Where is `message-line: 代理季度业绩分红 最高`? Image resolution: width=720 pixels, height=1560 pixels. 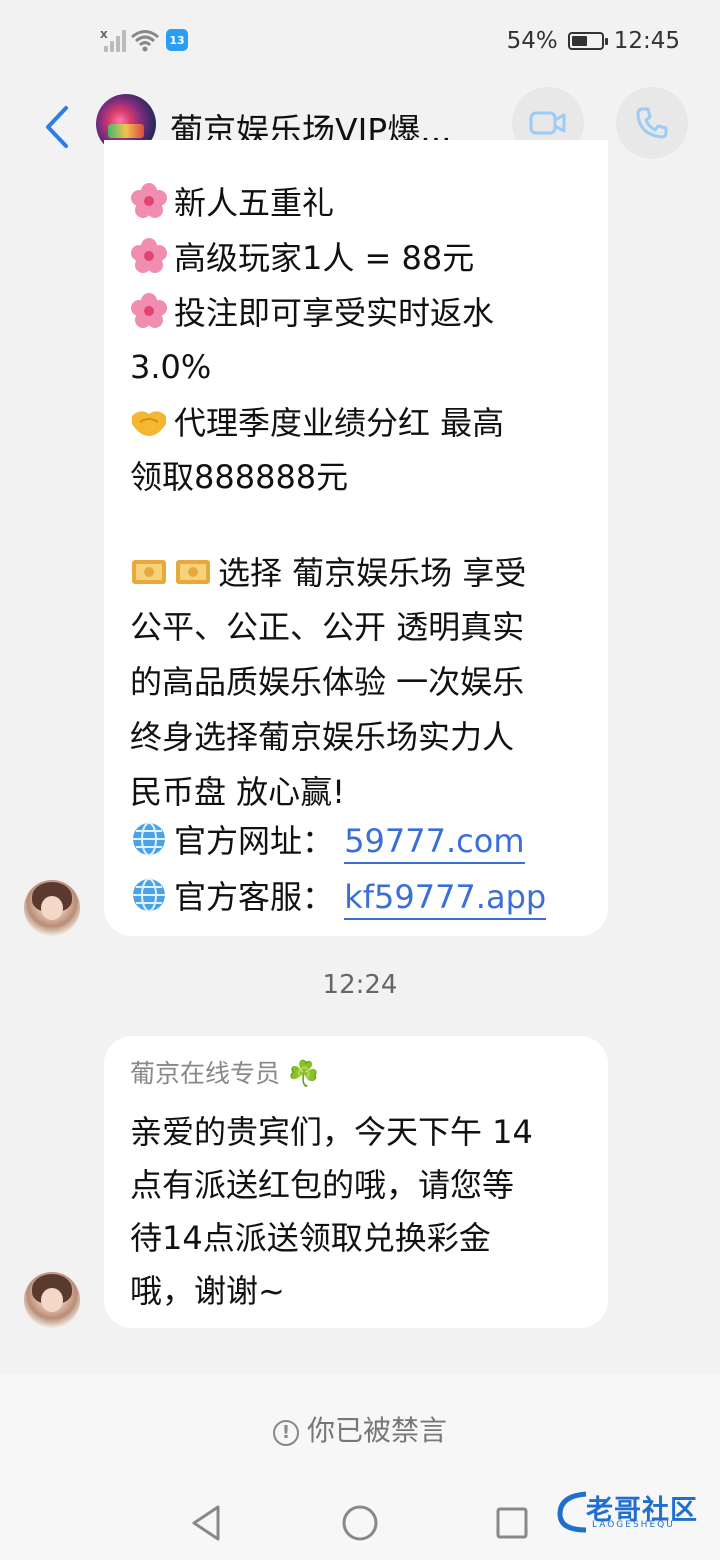 message-line: 代理季度业绩分红 最高 is located at coordinates (317, 422).